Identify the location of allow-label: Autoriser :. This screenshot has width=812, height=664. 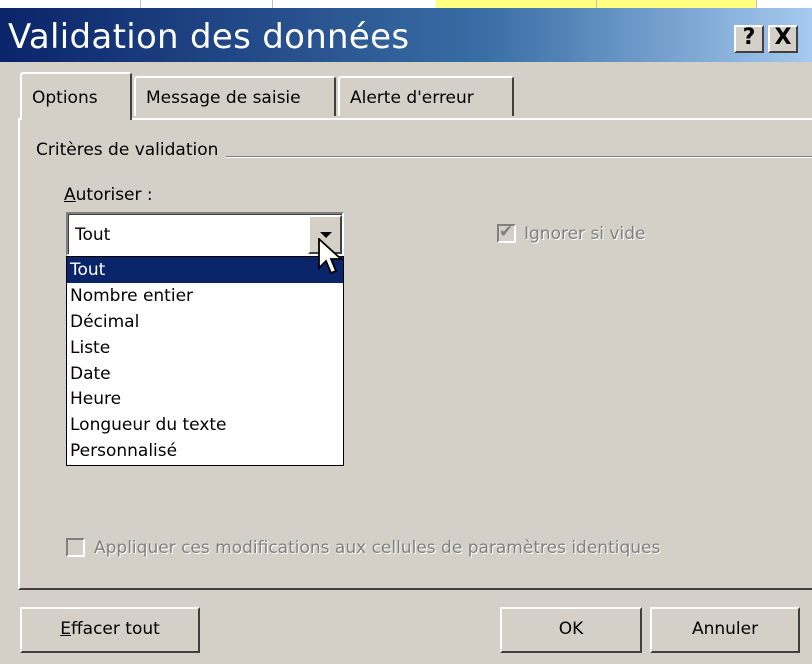
(108, 195).